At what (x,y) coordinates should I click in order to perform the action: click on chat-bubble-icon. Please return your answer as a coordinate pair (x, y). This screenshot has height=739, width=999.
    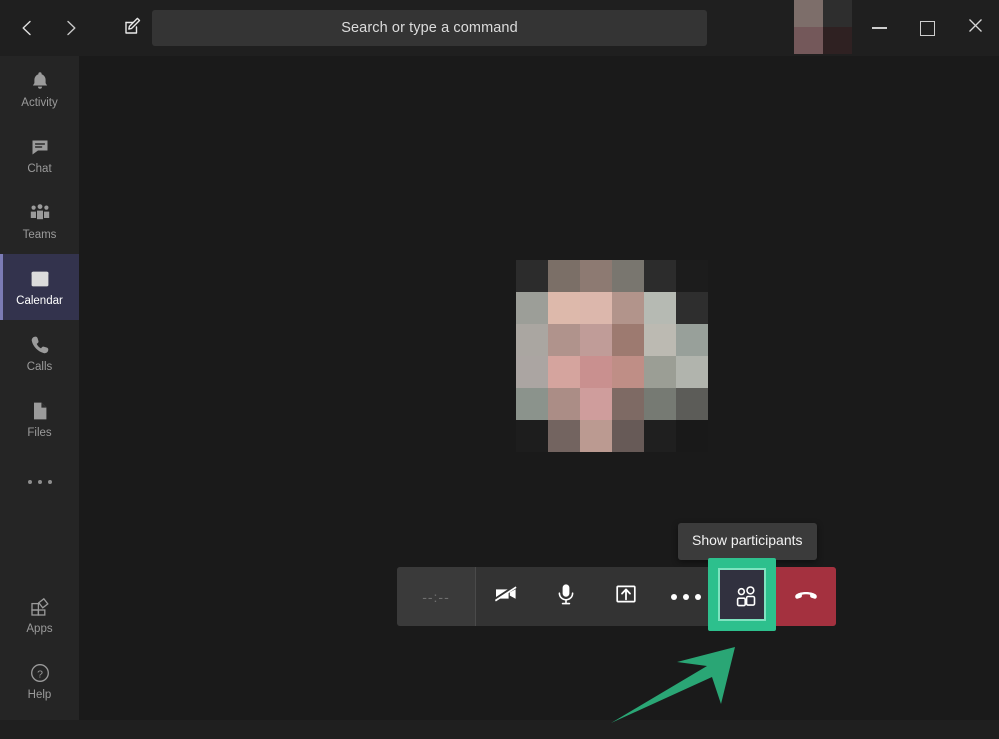
    Looking at the image, I should click on (40, 147).